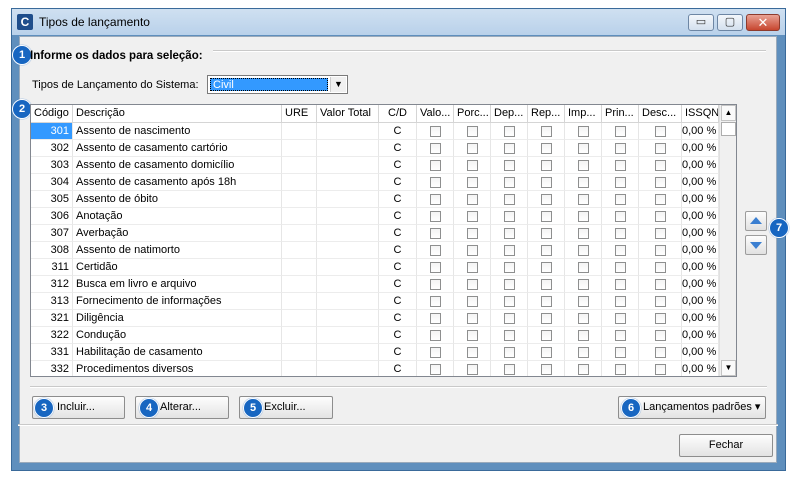 The image size is (803, 483). What do you see at coordinates (52, 233) in the screenshot?
I see `cell-codigo: 307` at bounding box center [52, 233].